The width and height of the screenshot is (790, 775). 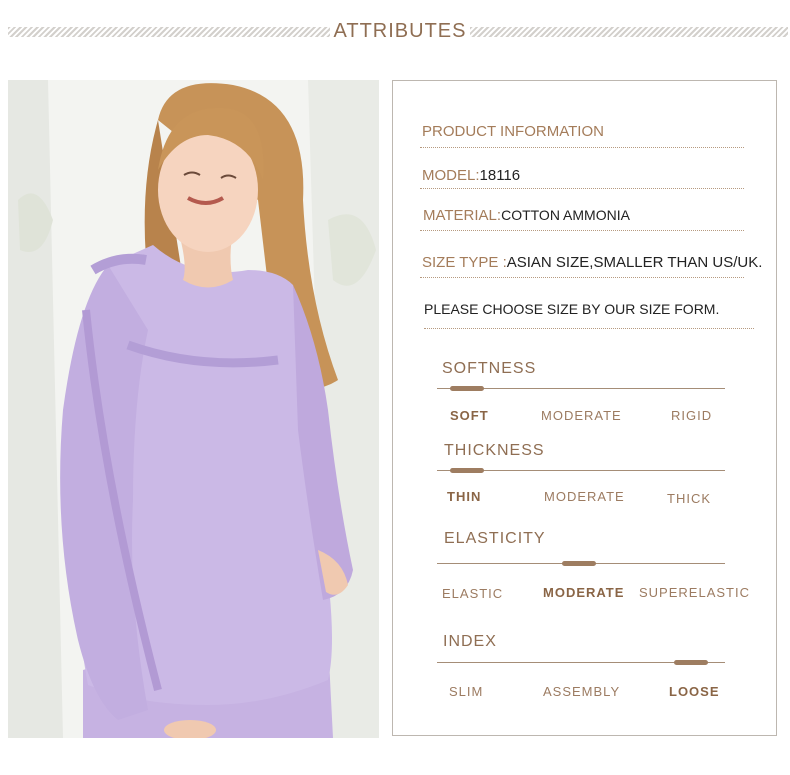 What do you see at coordinates (565, 215) in the screenshot?
I see `material-value: COTTON AMMONIA` at bounding box center [565, 215].